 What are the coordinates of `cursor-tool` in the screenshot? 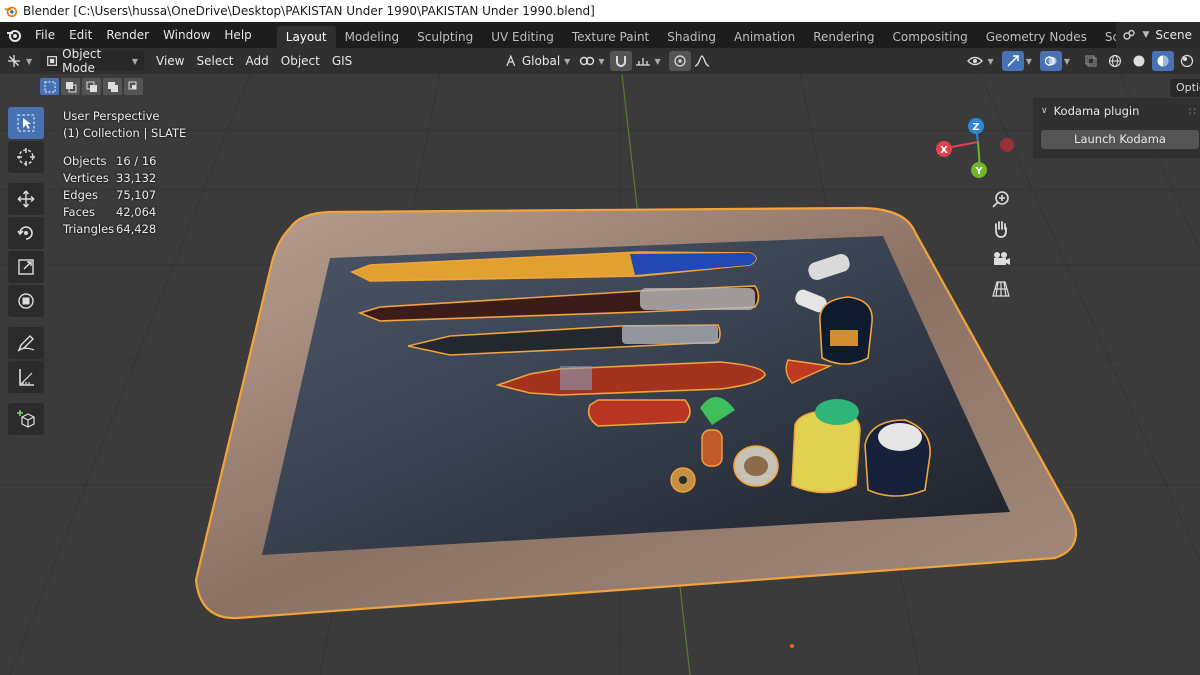 It's located at (26, 157).